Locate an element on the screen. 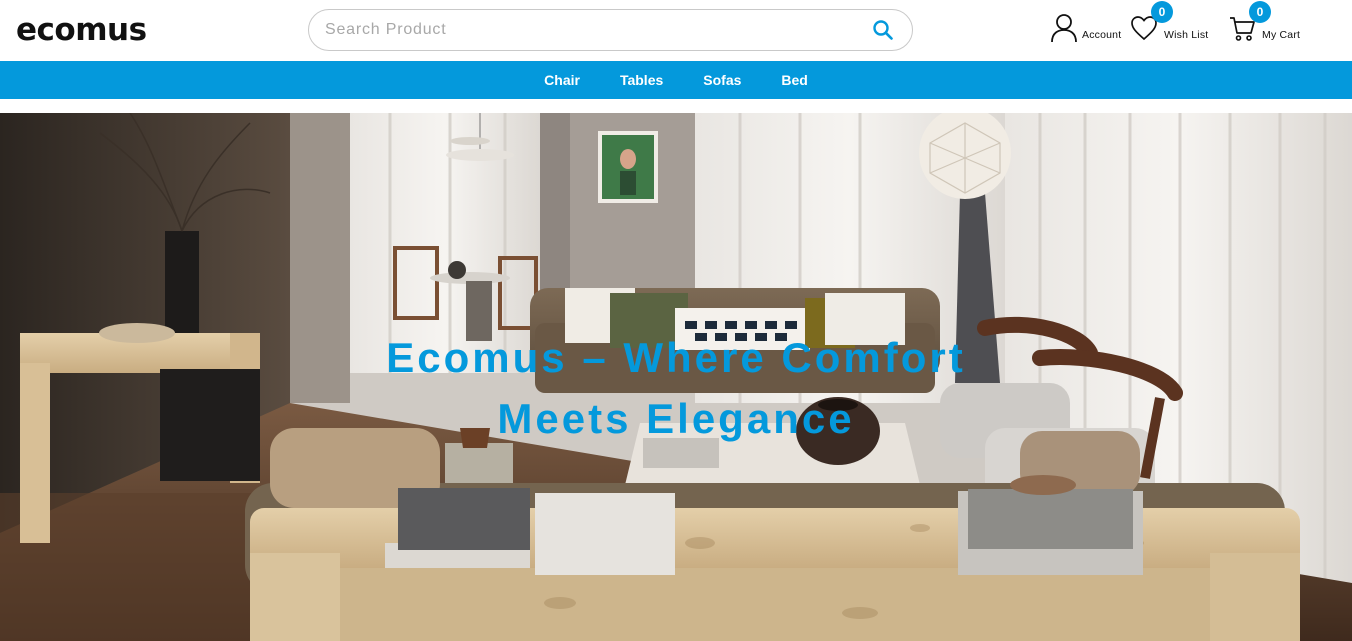  search-icon is located at coordinates (883, 30).